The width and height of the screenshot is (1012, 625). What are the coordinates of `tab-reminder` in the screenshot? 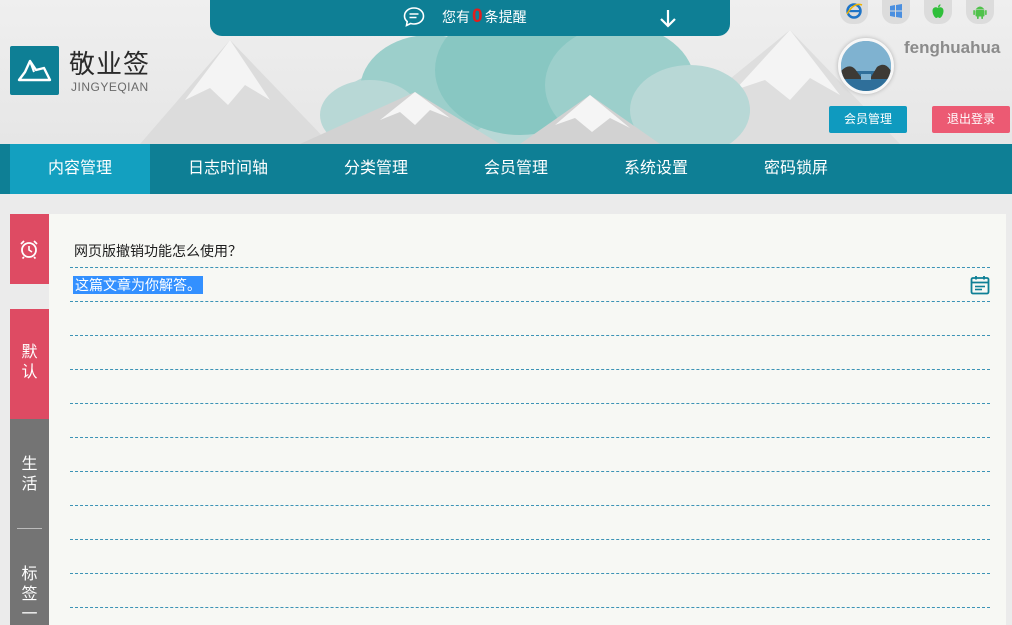 It's located at (29, 249).